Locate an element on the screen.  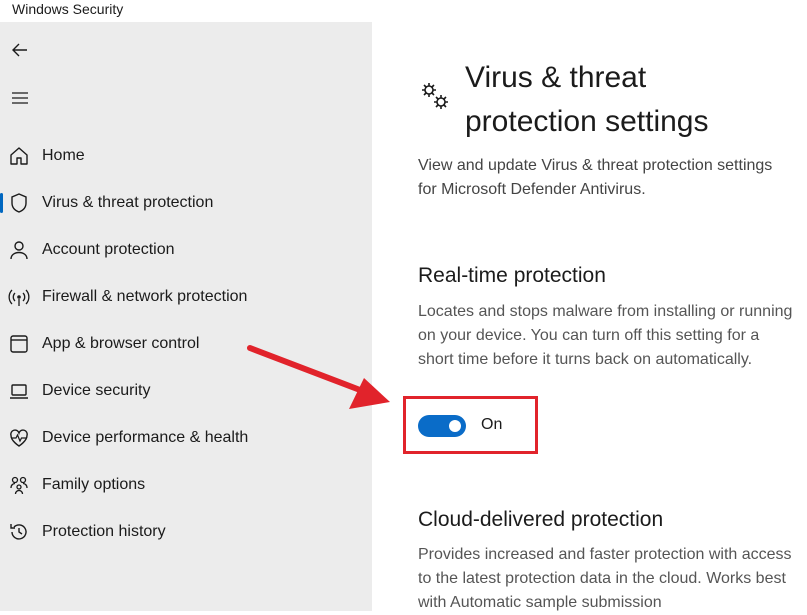
red-arrow-annotation is located at coordinates (318, 377).